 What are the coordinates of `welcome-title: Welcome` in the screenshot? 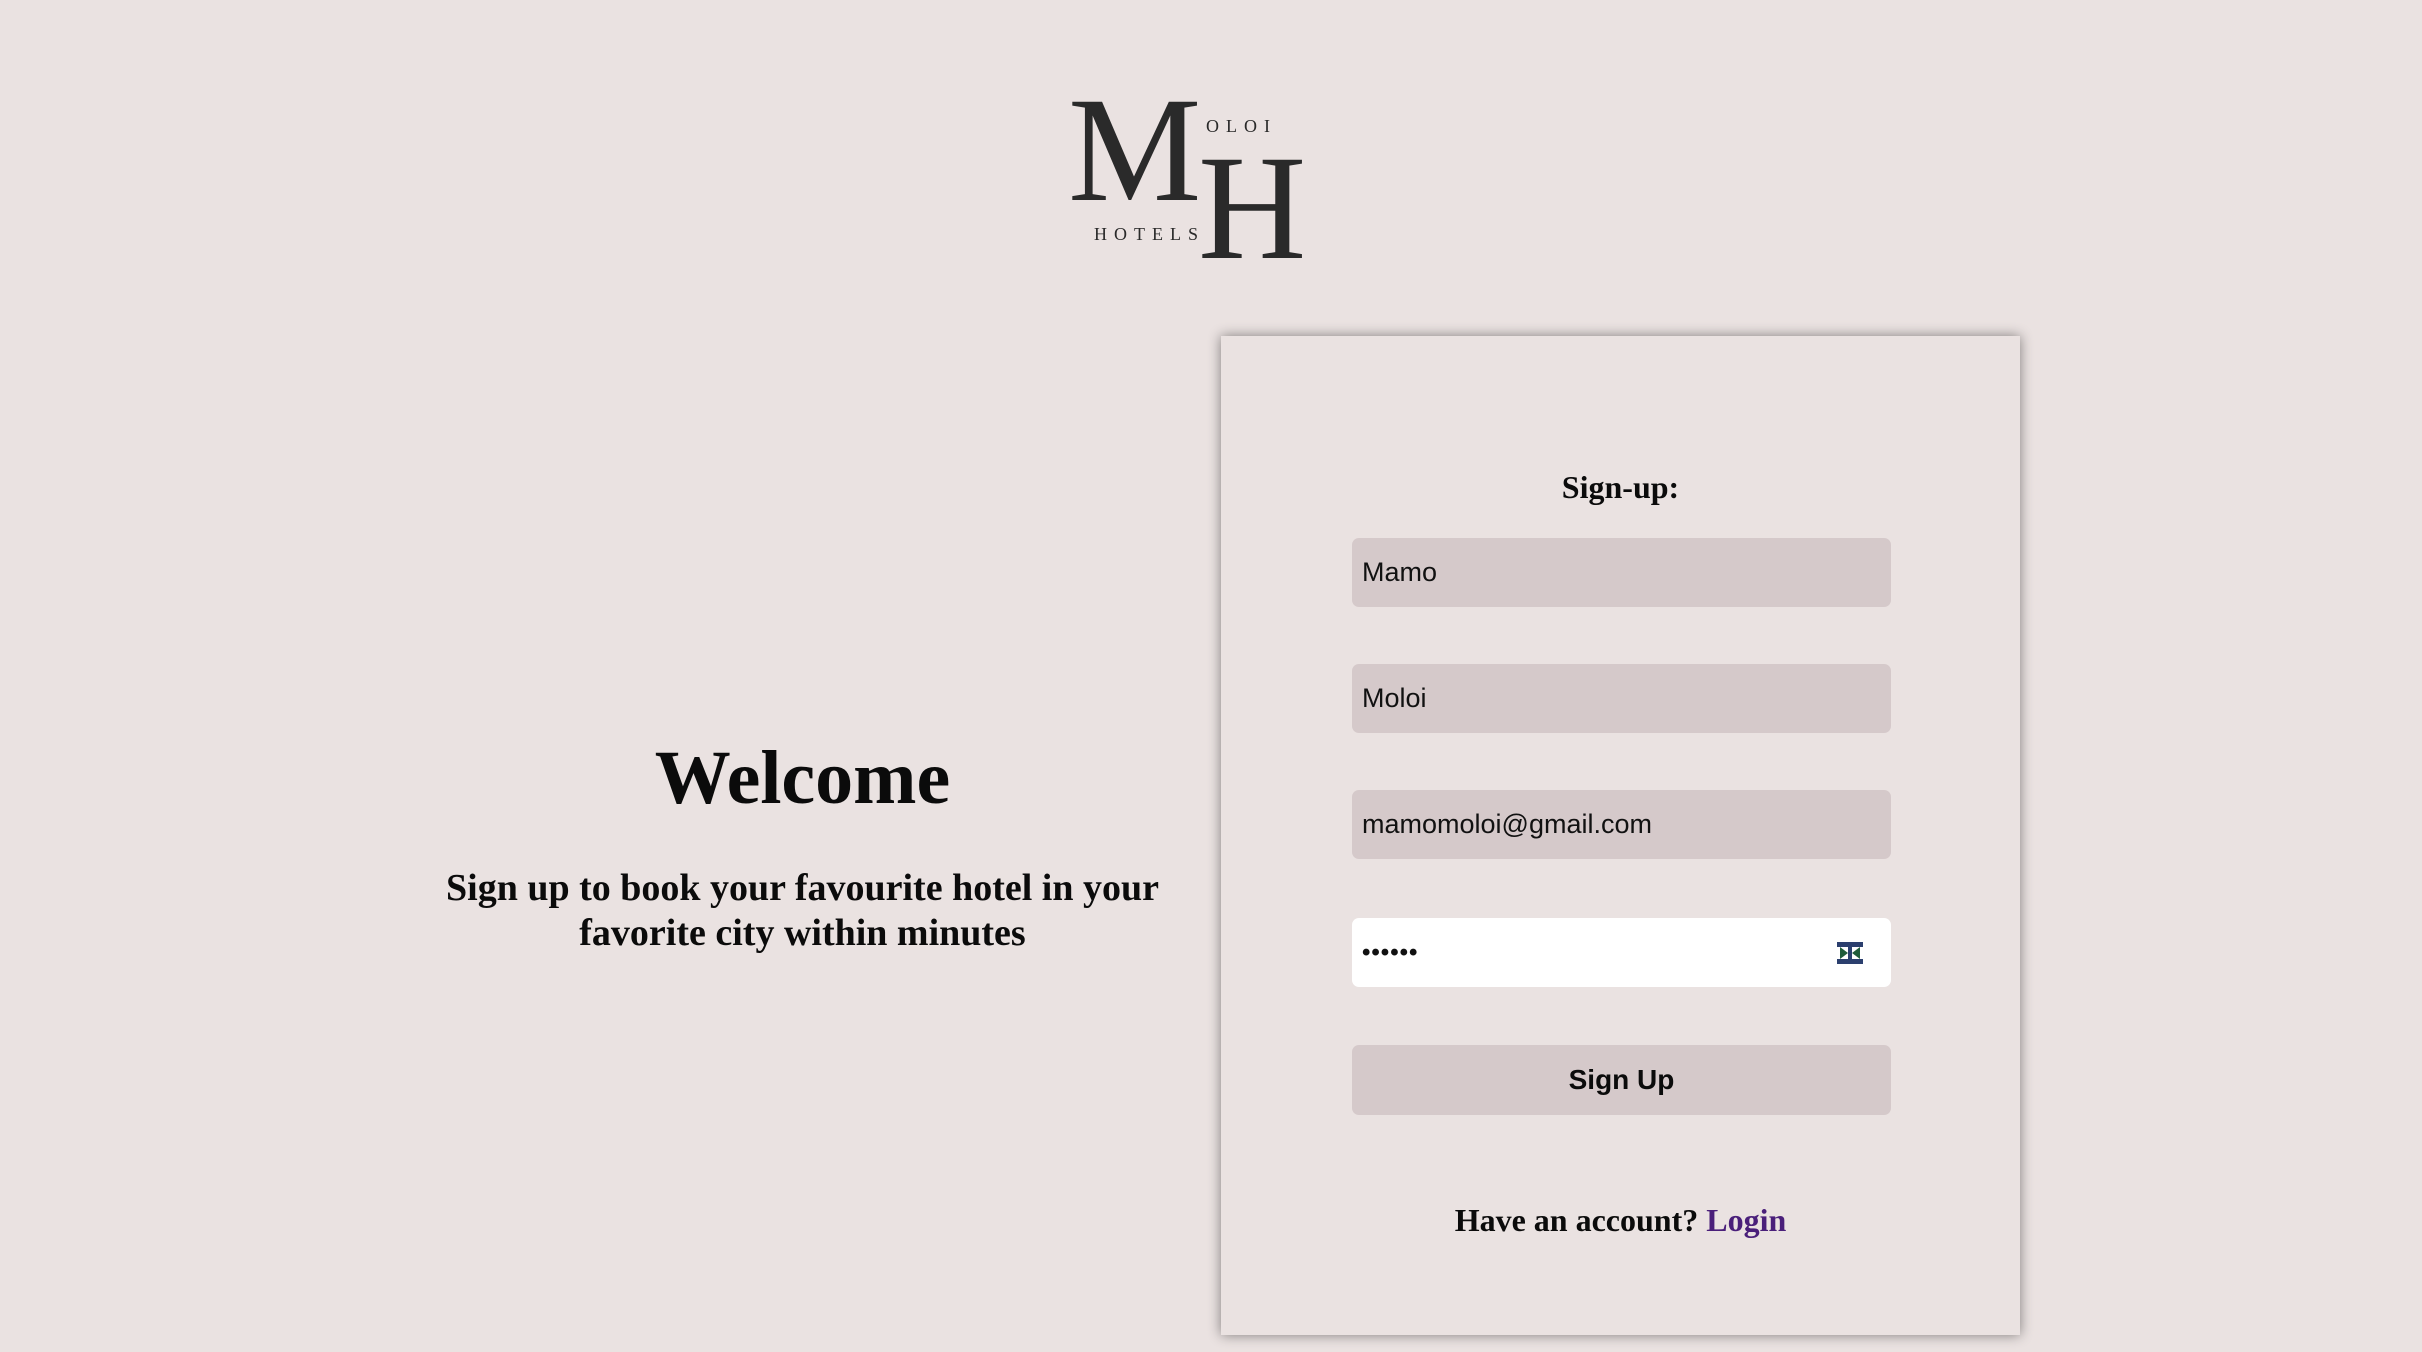 It's located at (802, 778).